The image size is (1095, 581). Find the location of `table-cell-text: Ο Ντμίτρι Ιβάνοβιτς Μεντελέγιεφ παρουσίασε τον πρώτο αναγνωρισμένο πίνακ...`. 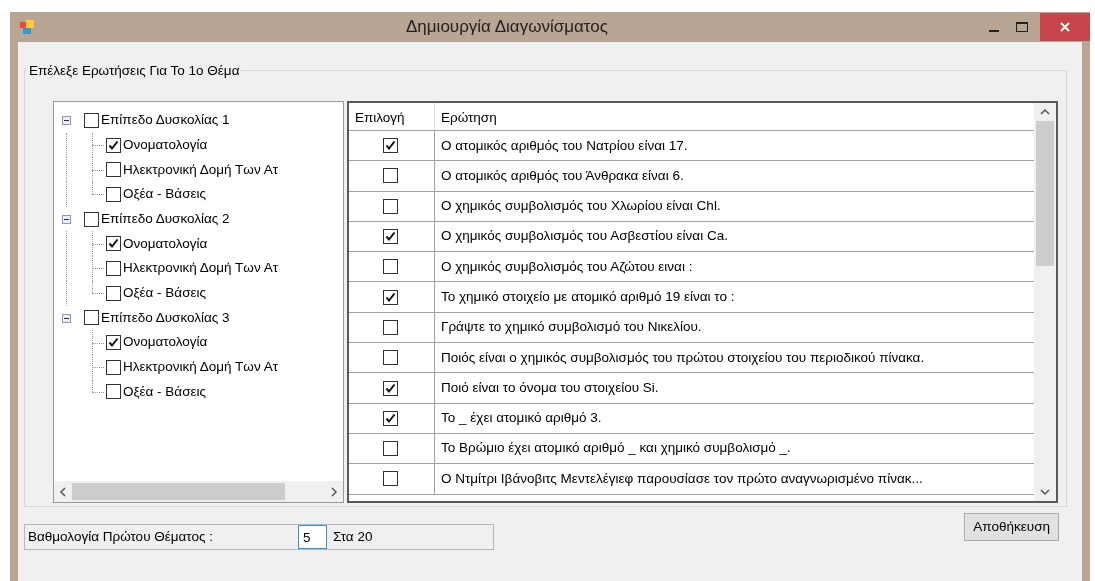

table-cell-text: Ο Ντμίτρι Ιβάνοβιτς Μεντελέγιεφ παρουσίασε τον πρώτο αναγνωρισμένο πίνακ... is located at coordinates (682, 478).